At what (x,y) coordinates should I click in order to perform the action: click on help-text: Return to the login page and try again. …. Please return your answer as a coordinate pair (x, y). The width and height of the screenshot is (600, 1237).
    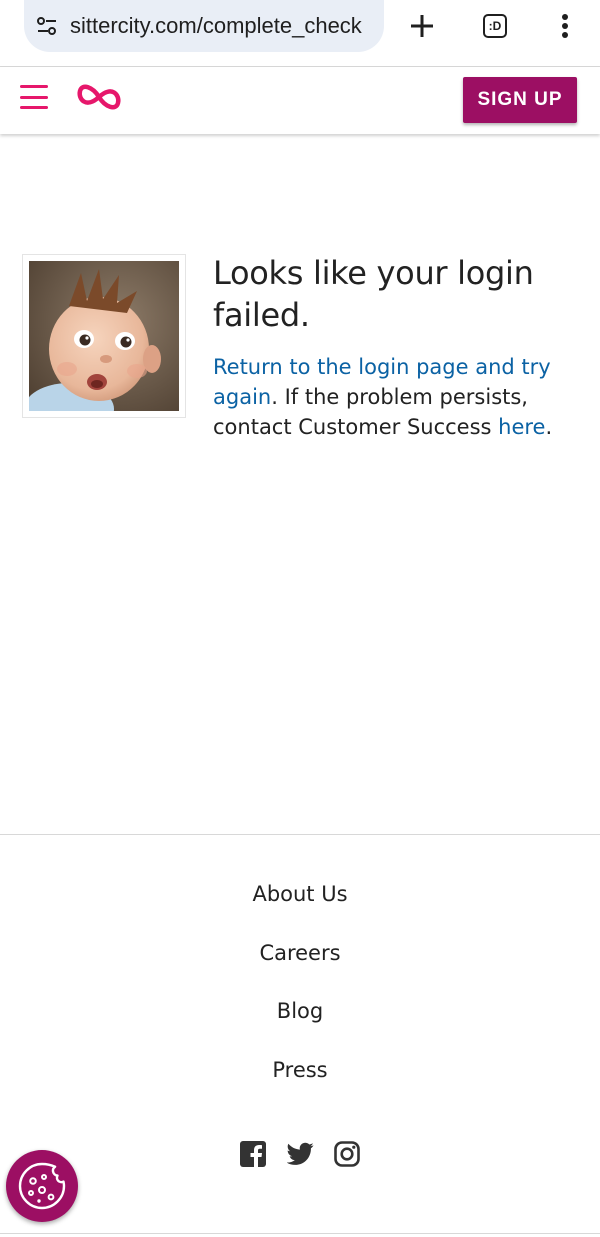
    Looking at the image, I should click on (398, 397).